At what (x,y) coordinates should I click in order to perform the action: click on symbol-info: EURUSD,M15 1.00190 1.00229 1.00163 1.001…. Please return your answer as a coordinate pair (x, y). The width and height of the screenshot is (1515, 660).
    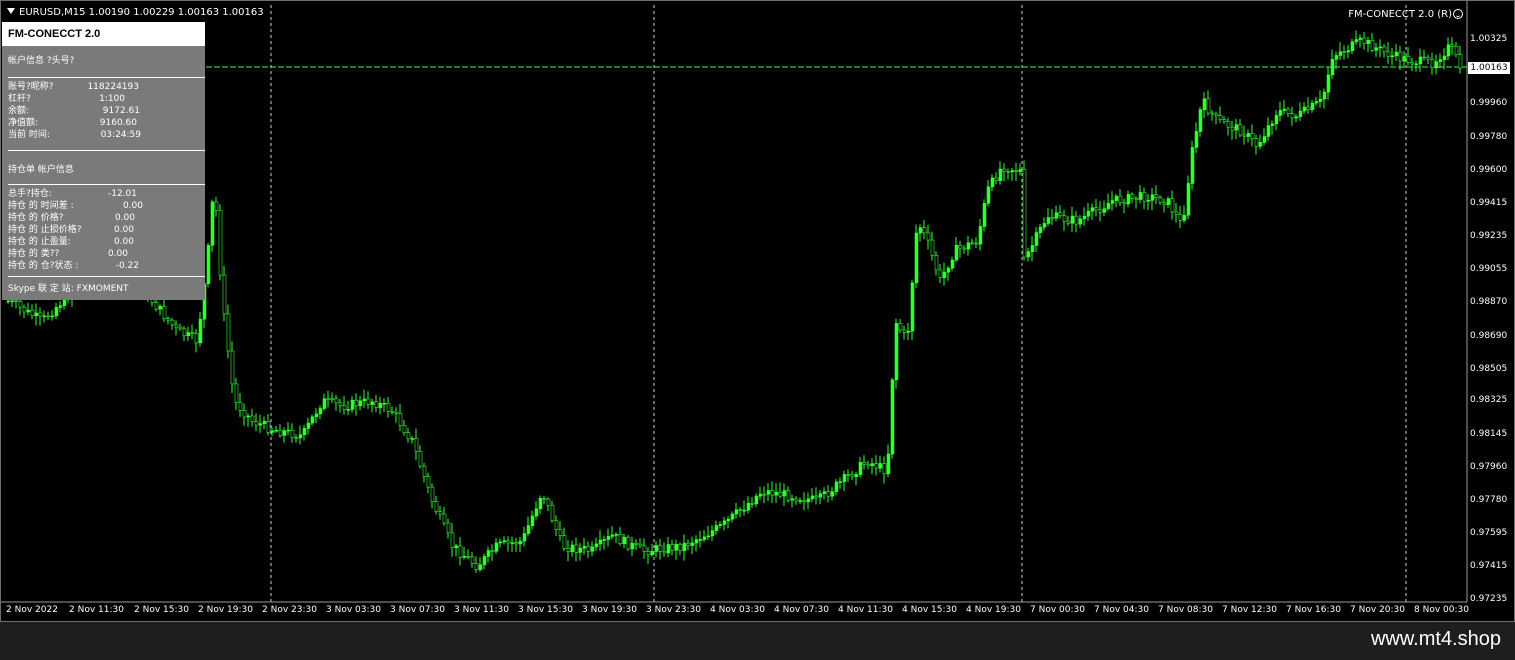
    Looking at the image, I should click on (135, 13).